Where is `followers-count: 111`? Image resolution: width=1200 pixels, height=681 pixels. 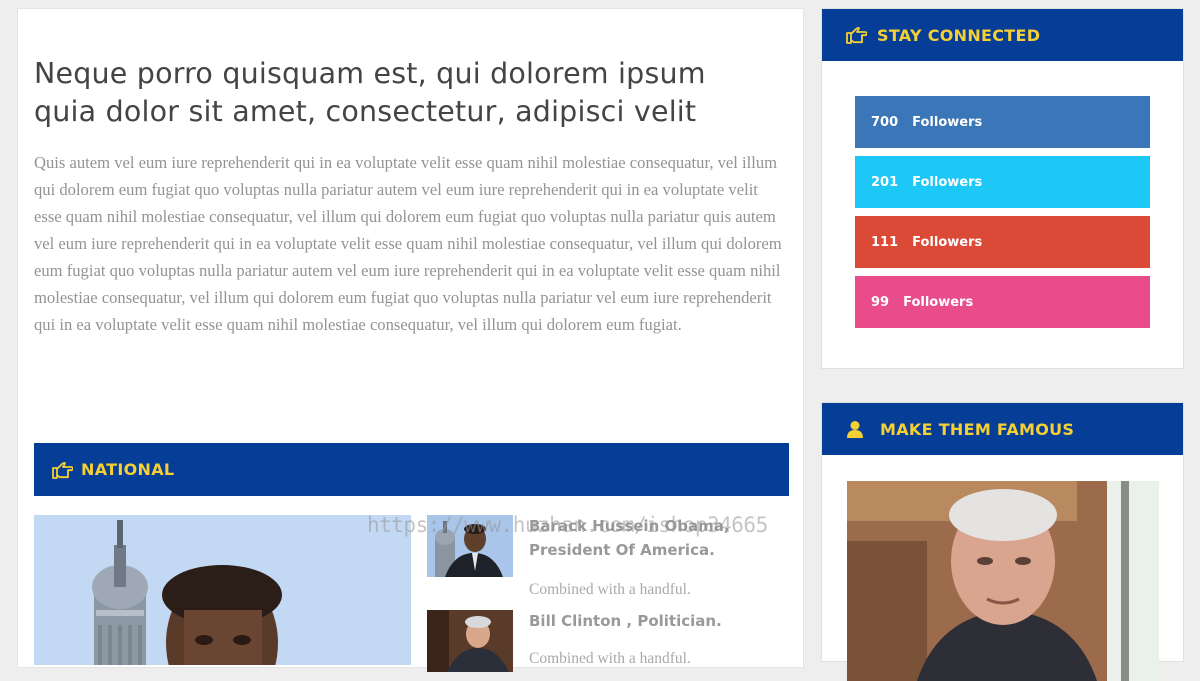
followers-count: 111 is located at coordinates (885, 242).